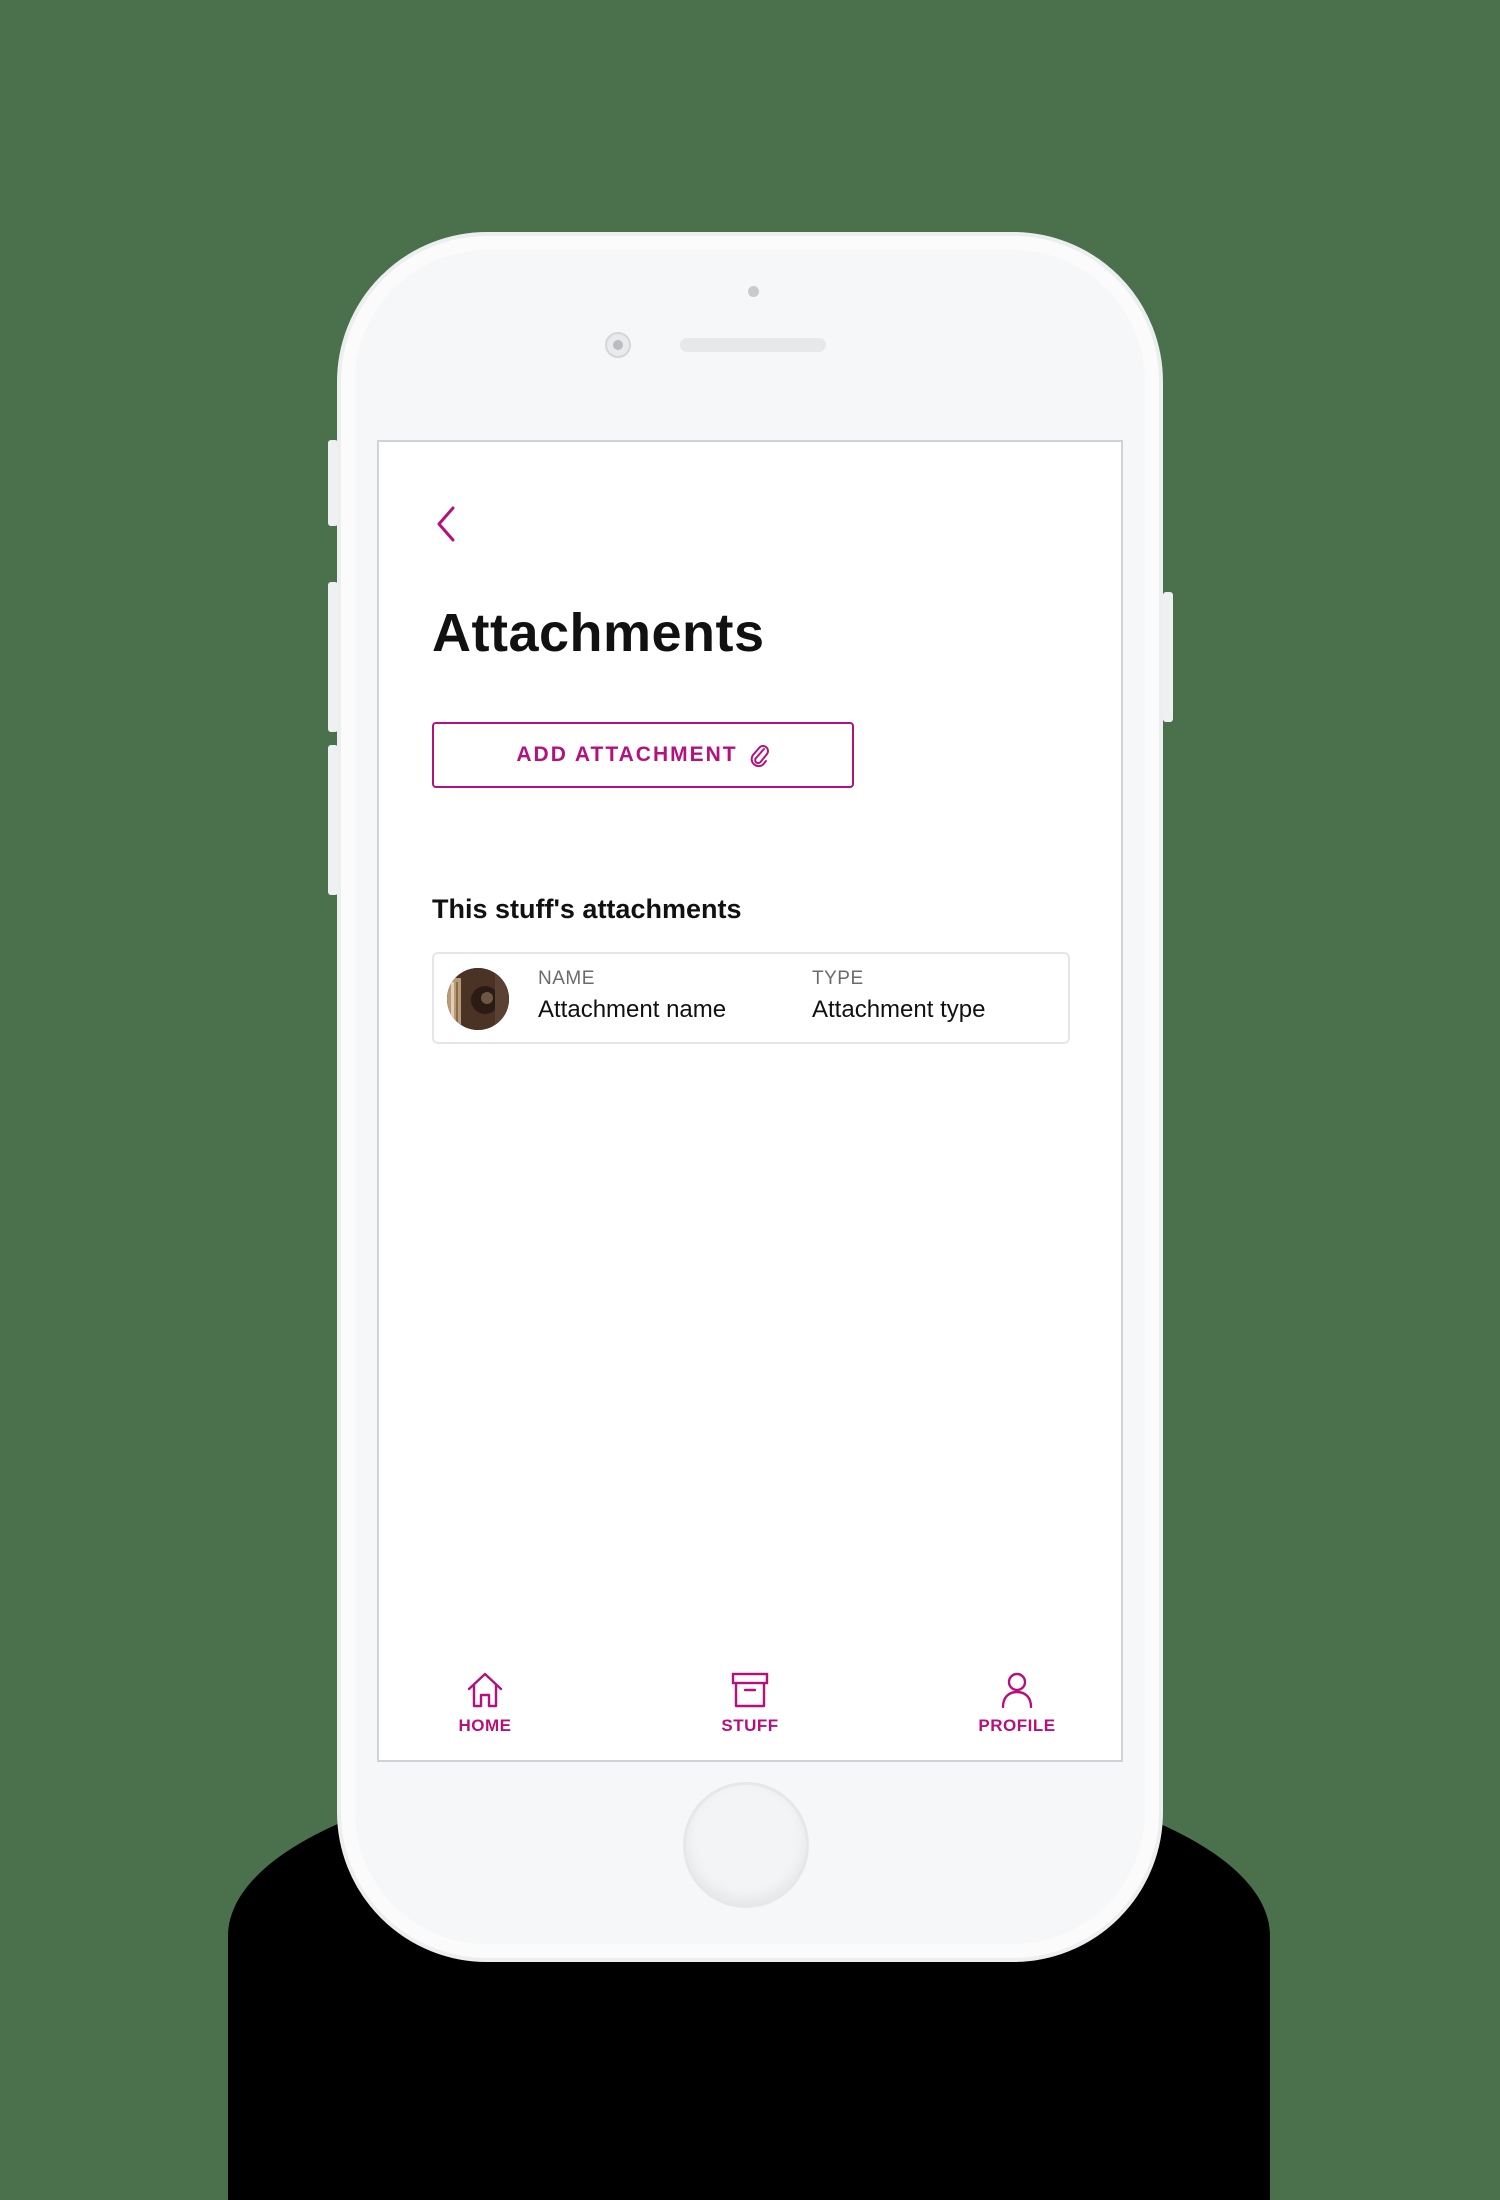 Image resolution: width=1500 pixels, height=2200 pixels. What do you see at coordinates (750, 1725) in the screenshot?
I see `tab-stuff-label: STUFF` at bounding box center [750, 1725].